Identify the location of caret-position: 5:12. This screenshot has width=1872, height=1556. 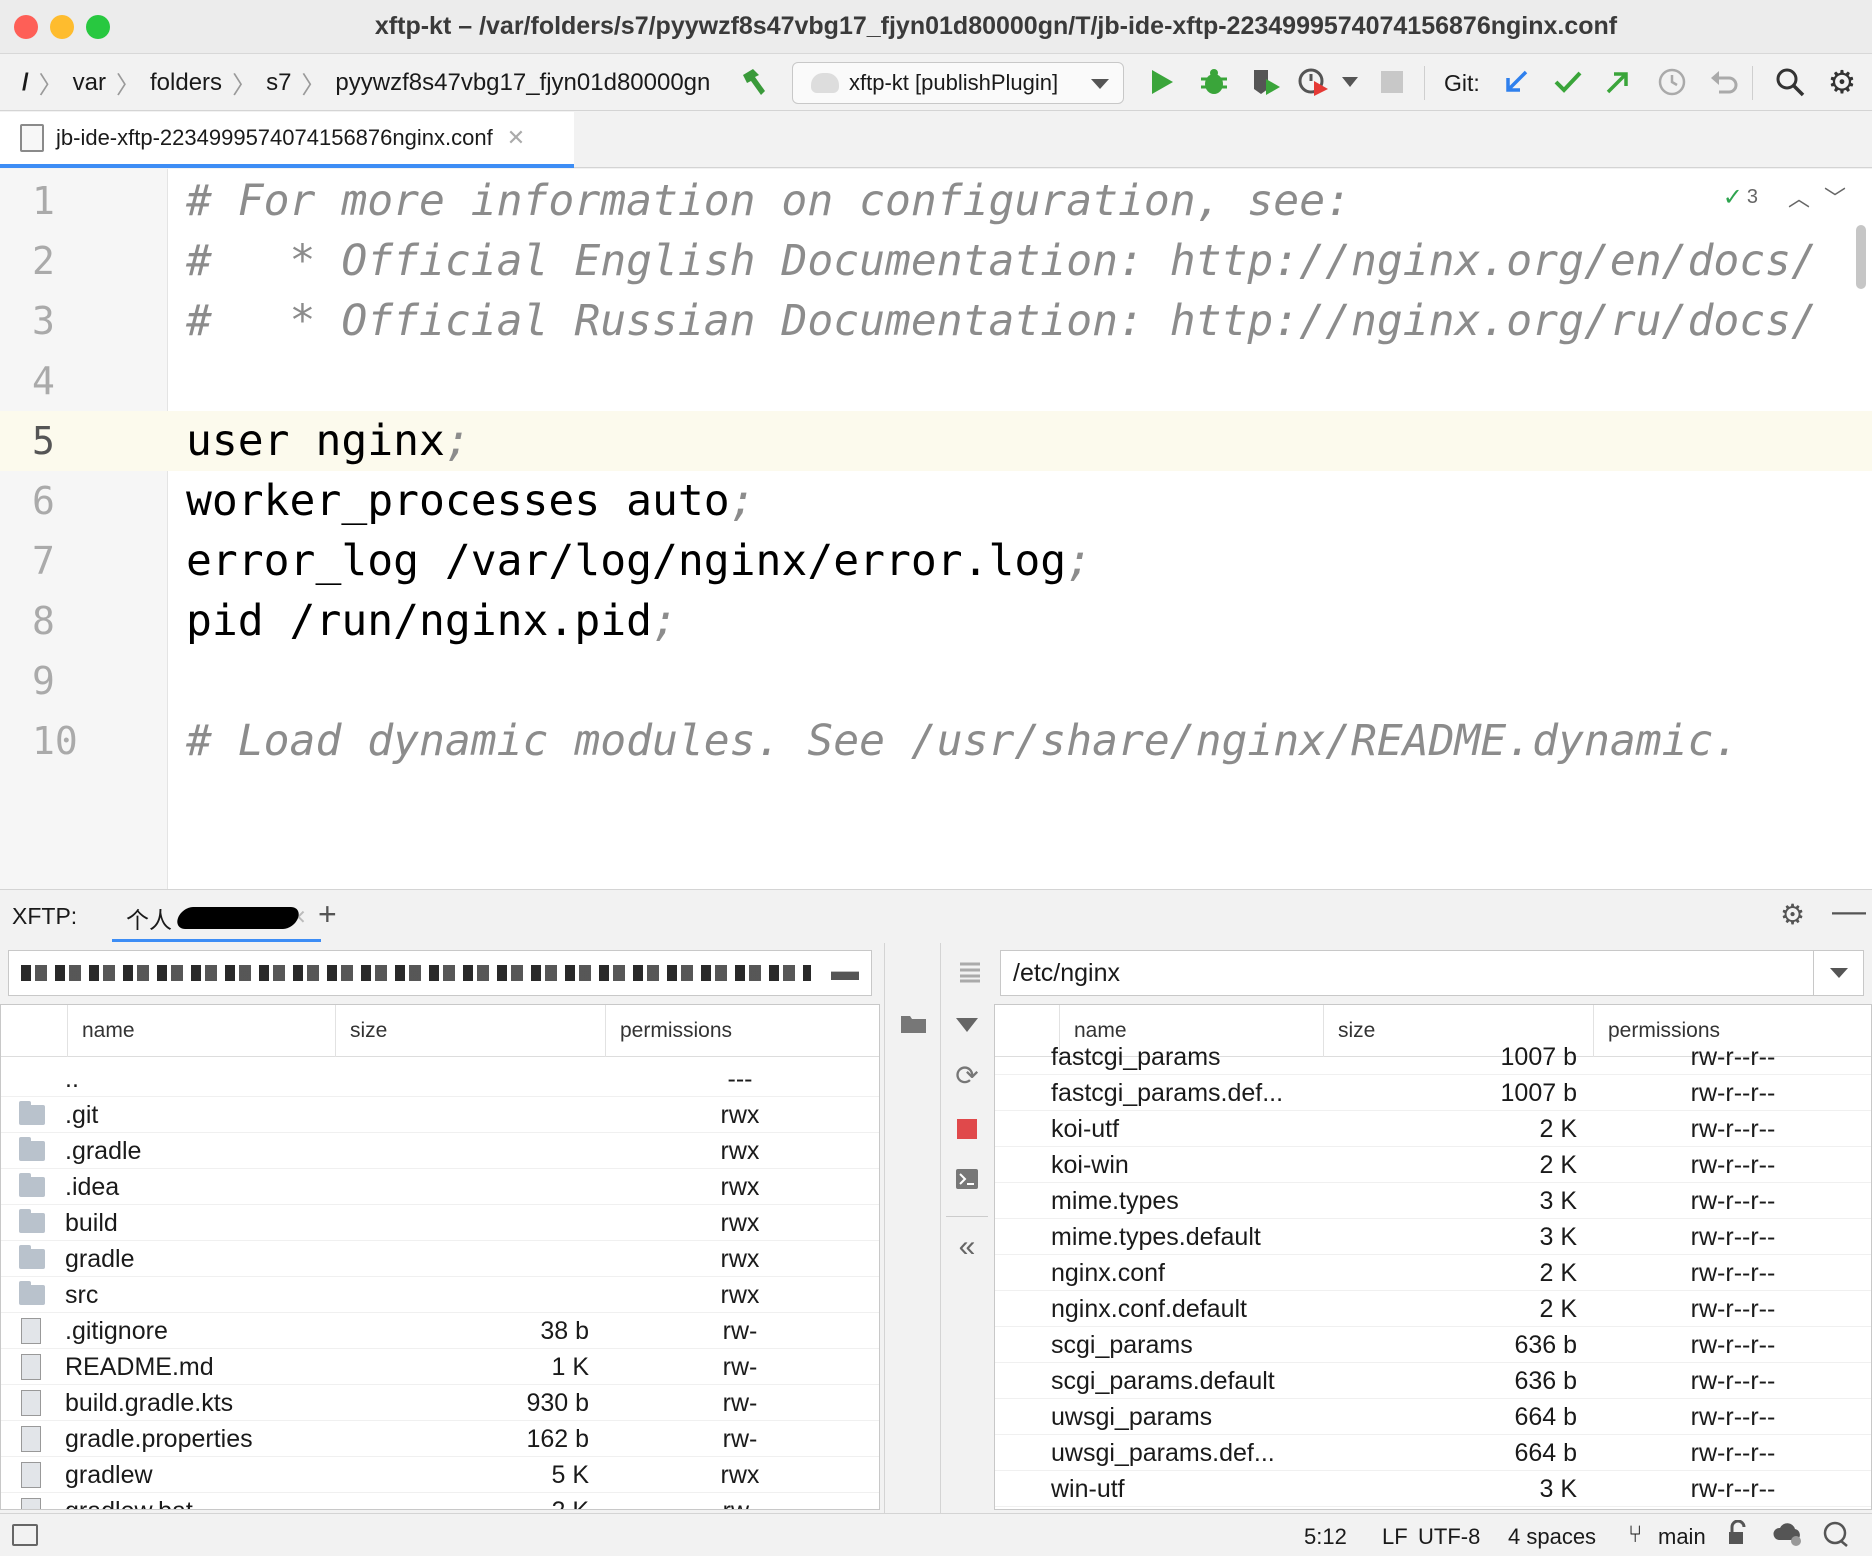
(1325, 1537).